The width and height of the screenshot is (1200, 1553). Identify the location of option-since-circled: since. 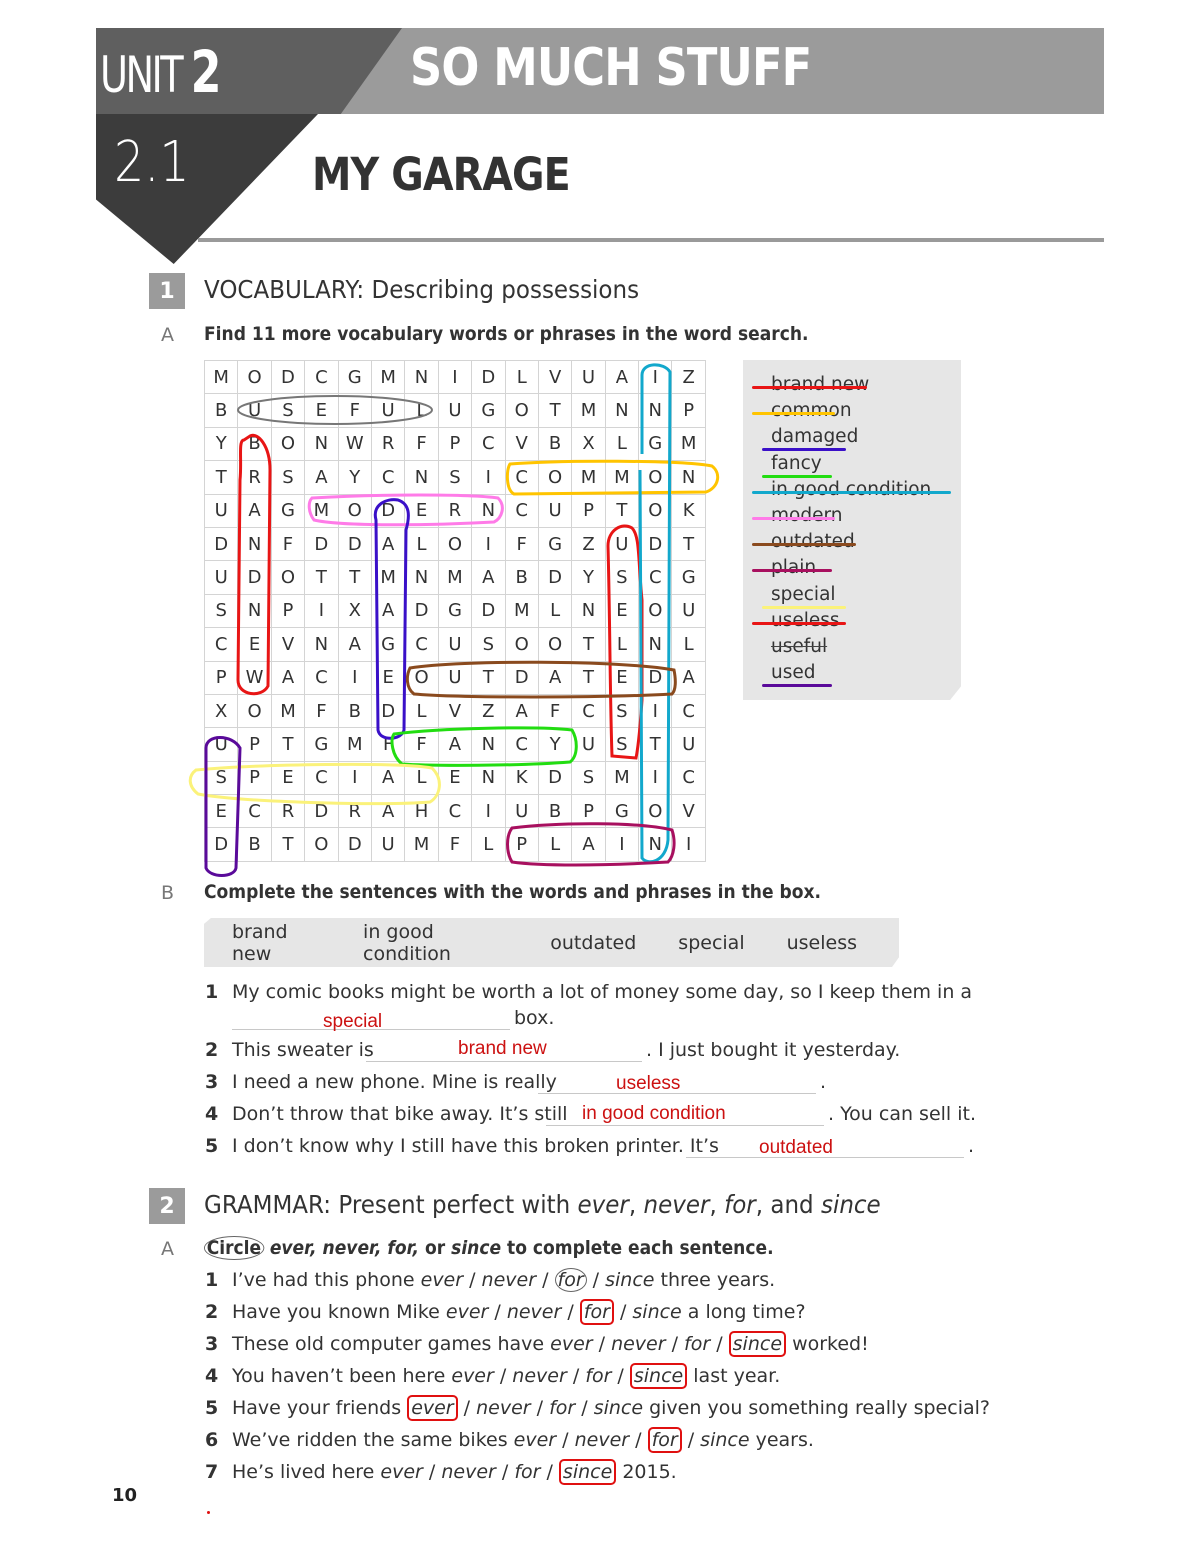
(757, 1344).